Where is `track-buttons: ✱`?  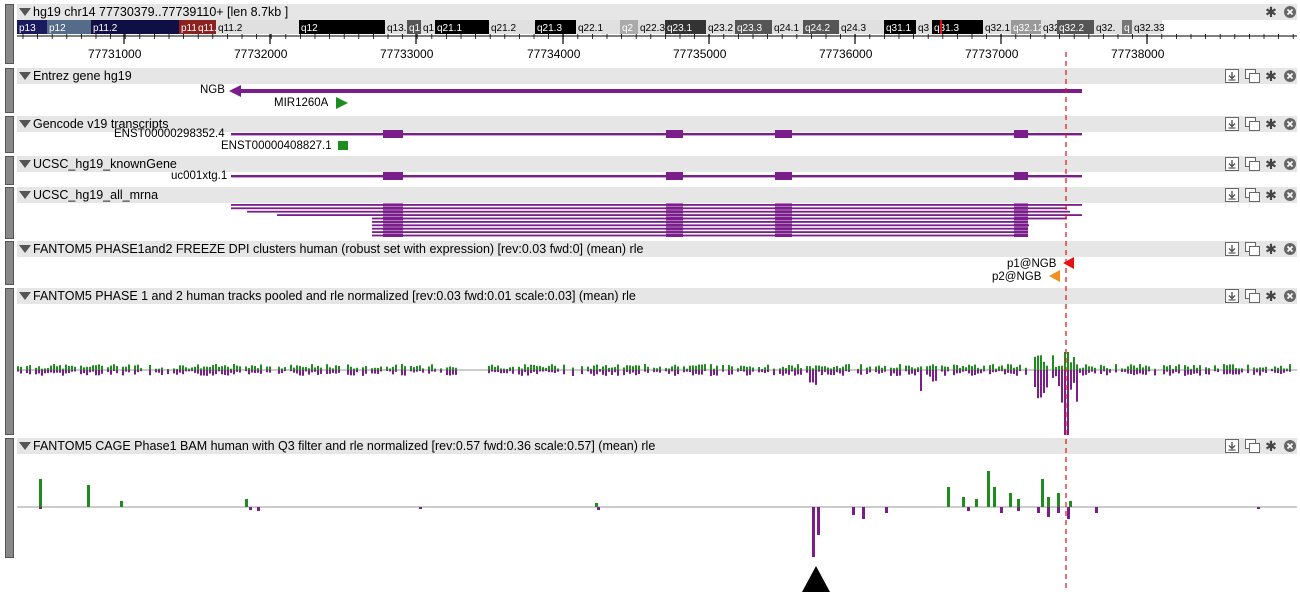
track-buttons: ✱ is located at coordinates (1257, 76).